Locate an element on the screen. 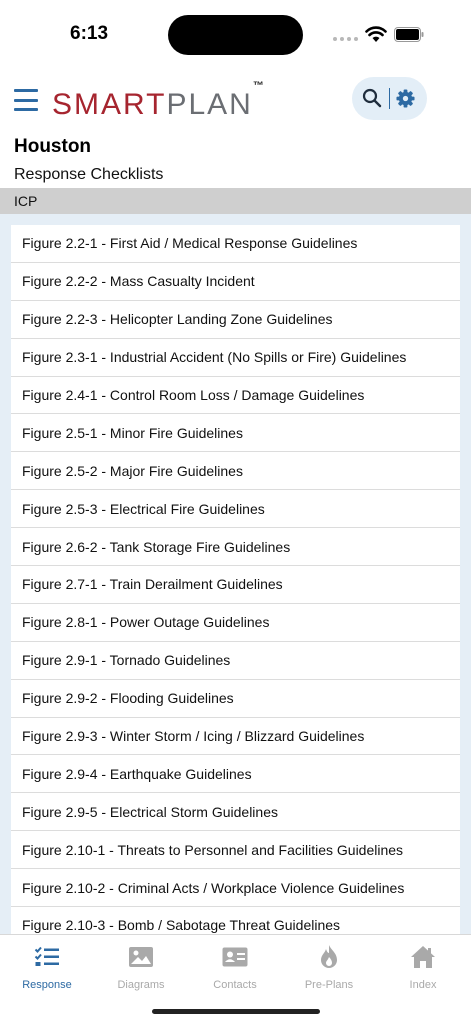 This screenshot has width=471, height=1024. menu-icon is located at coordinates (26, 100).